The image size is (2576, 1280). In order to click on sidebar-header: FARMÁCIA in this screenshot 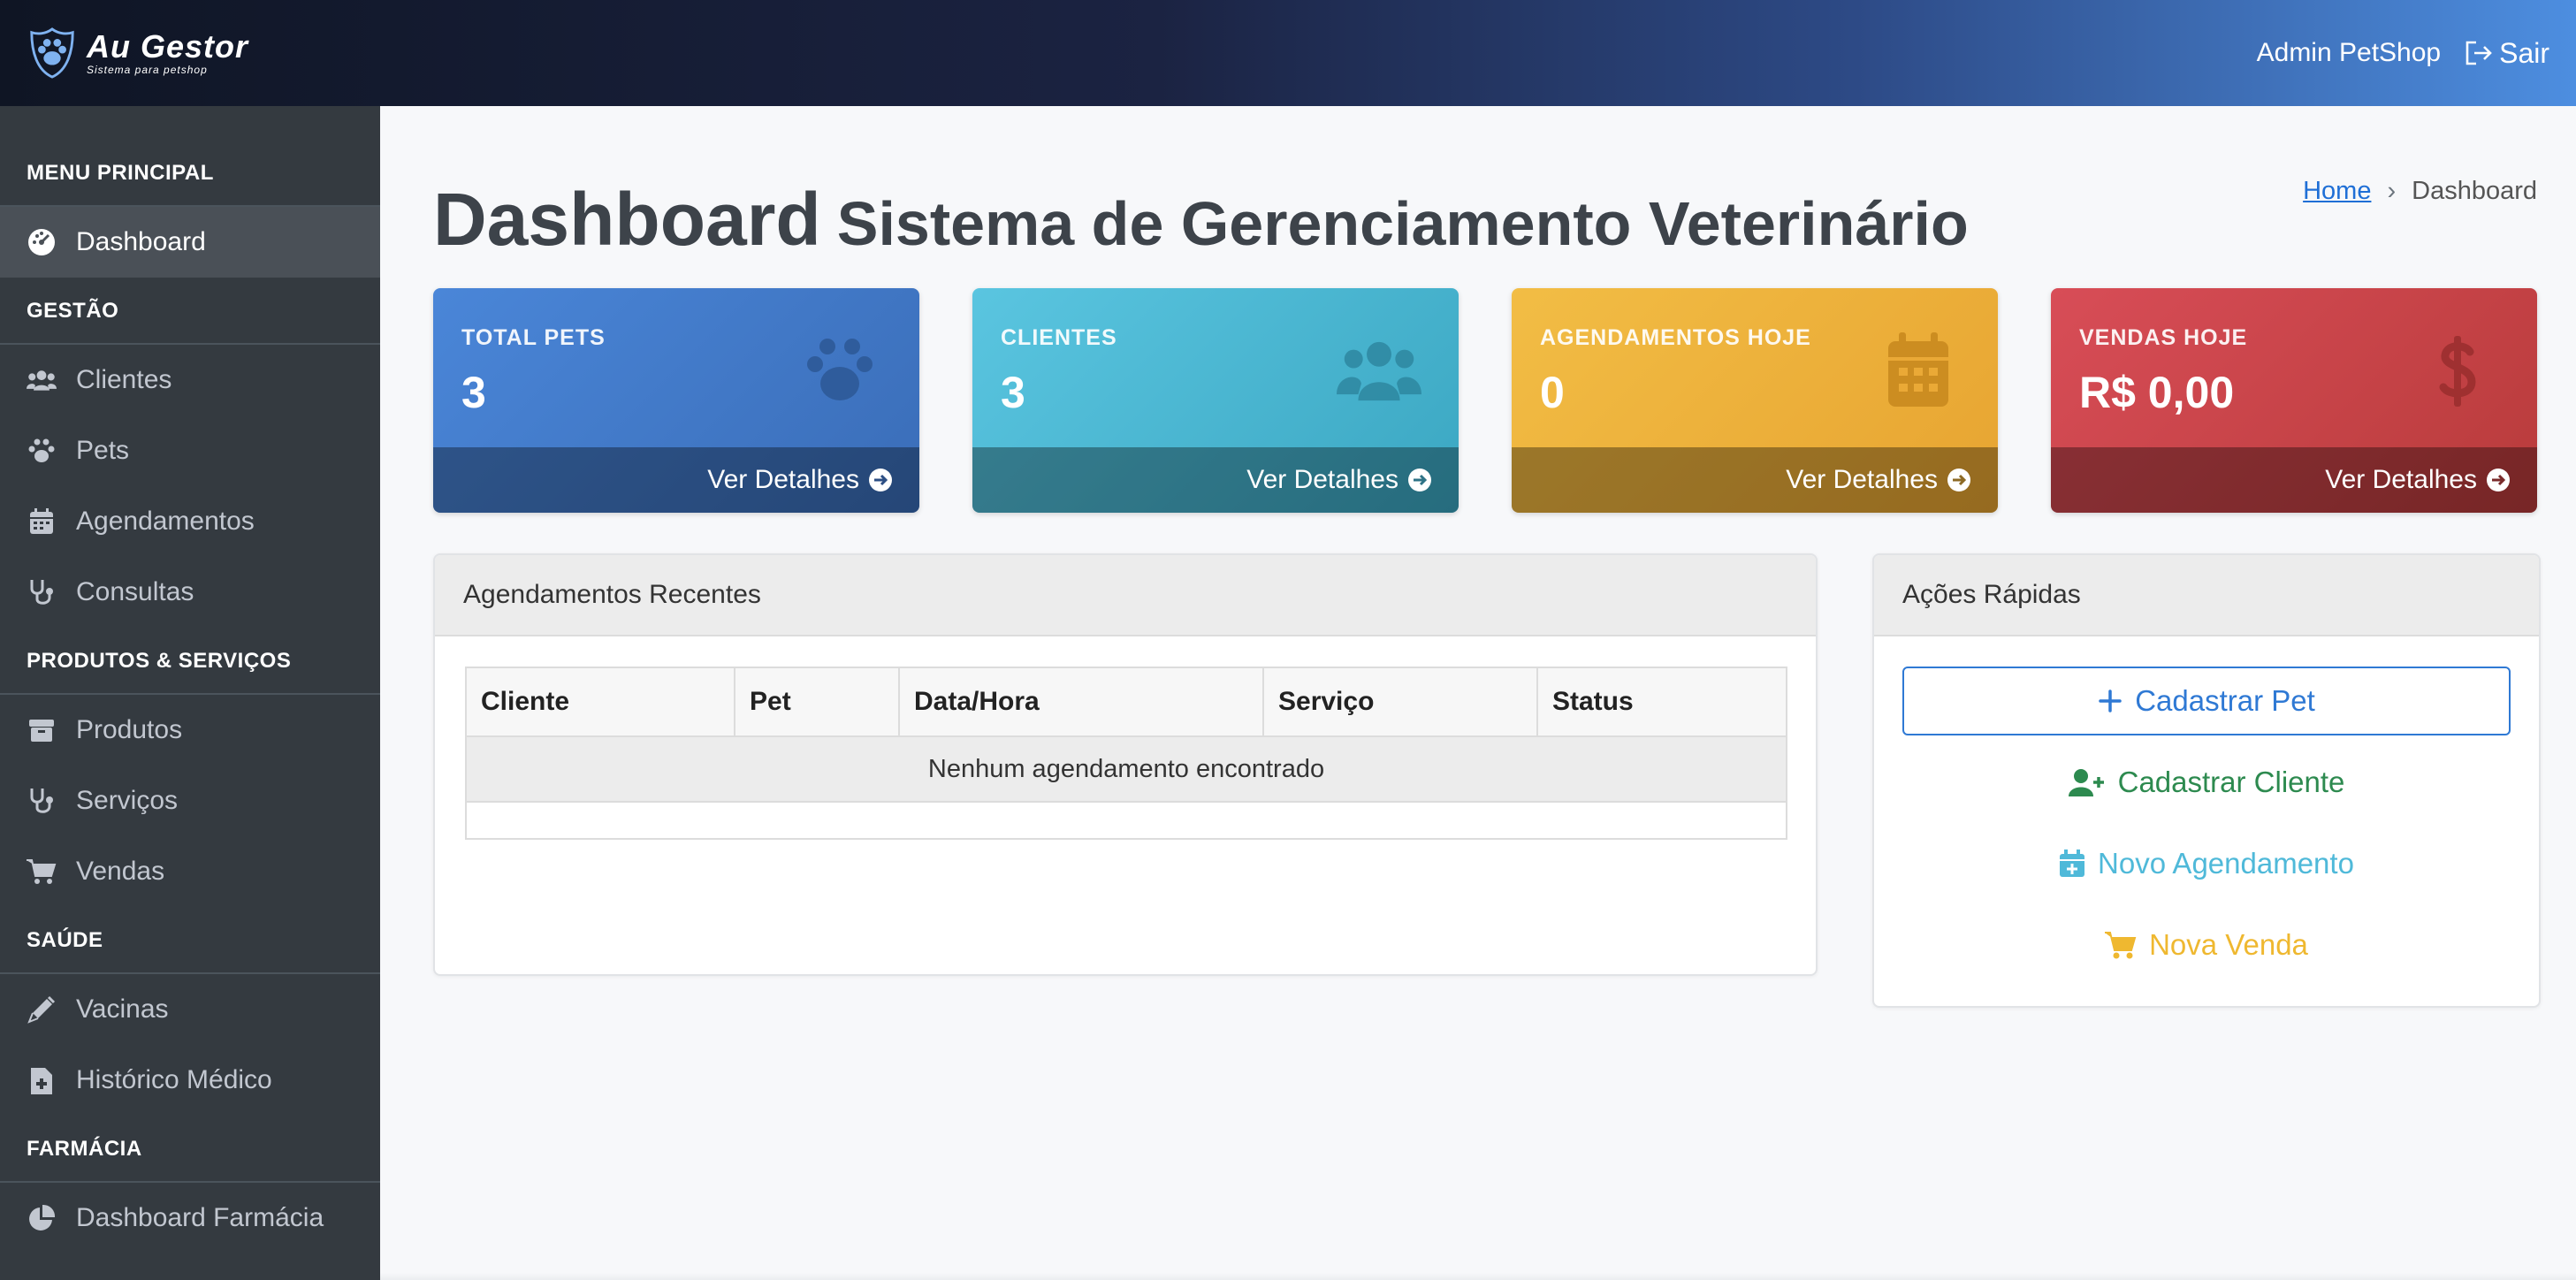, I will do `click(190, 1149)`.